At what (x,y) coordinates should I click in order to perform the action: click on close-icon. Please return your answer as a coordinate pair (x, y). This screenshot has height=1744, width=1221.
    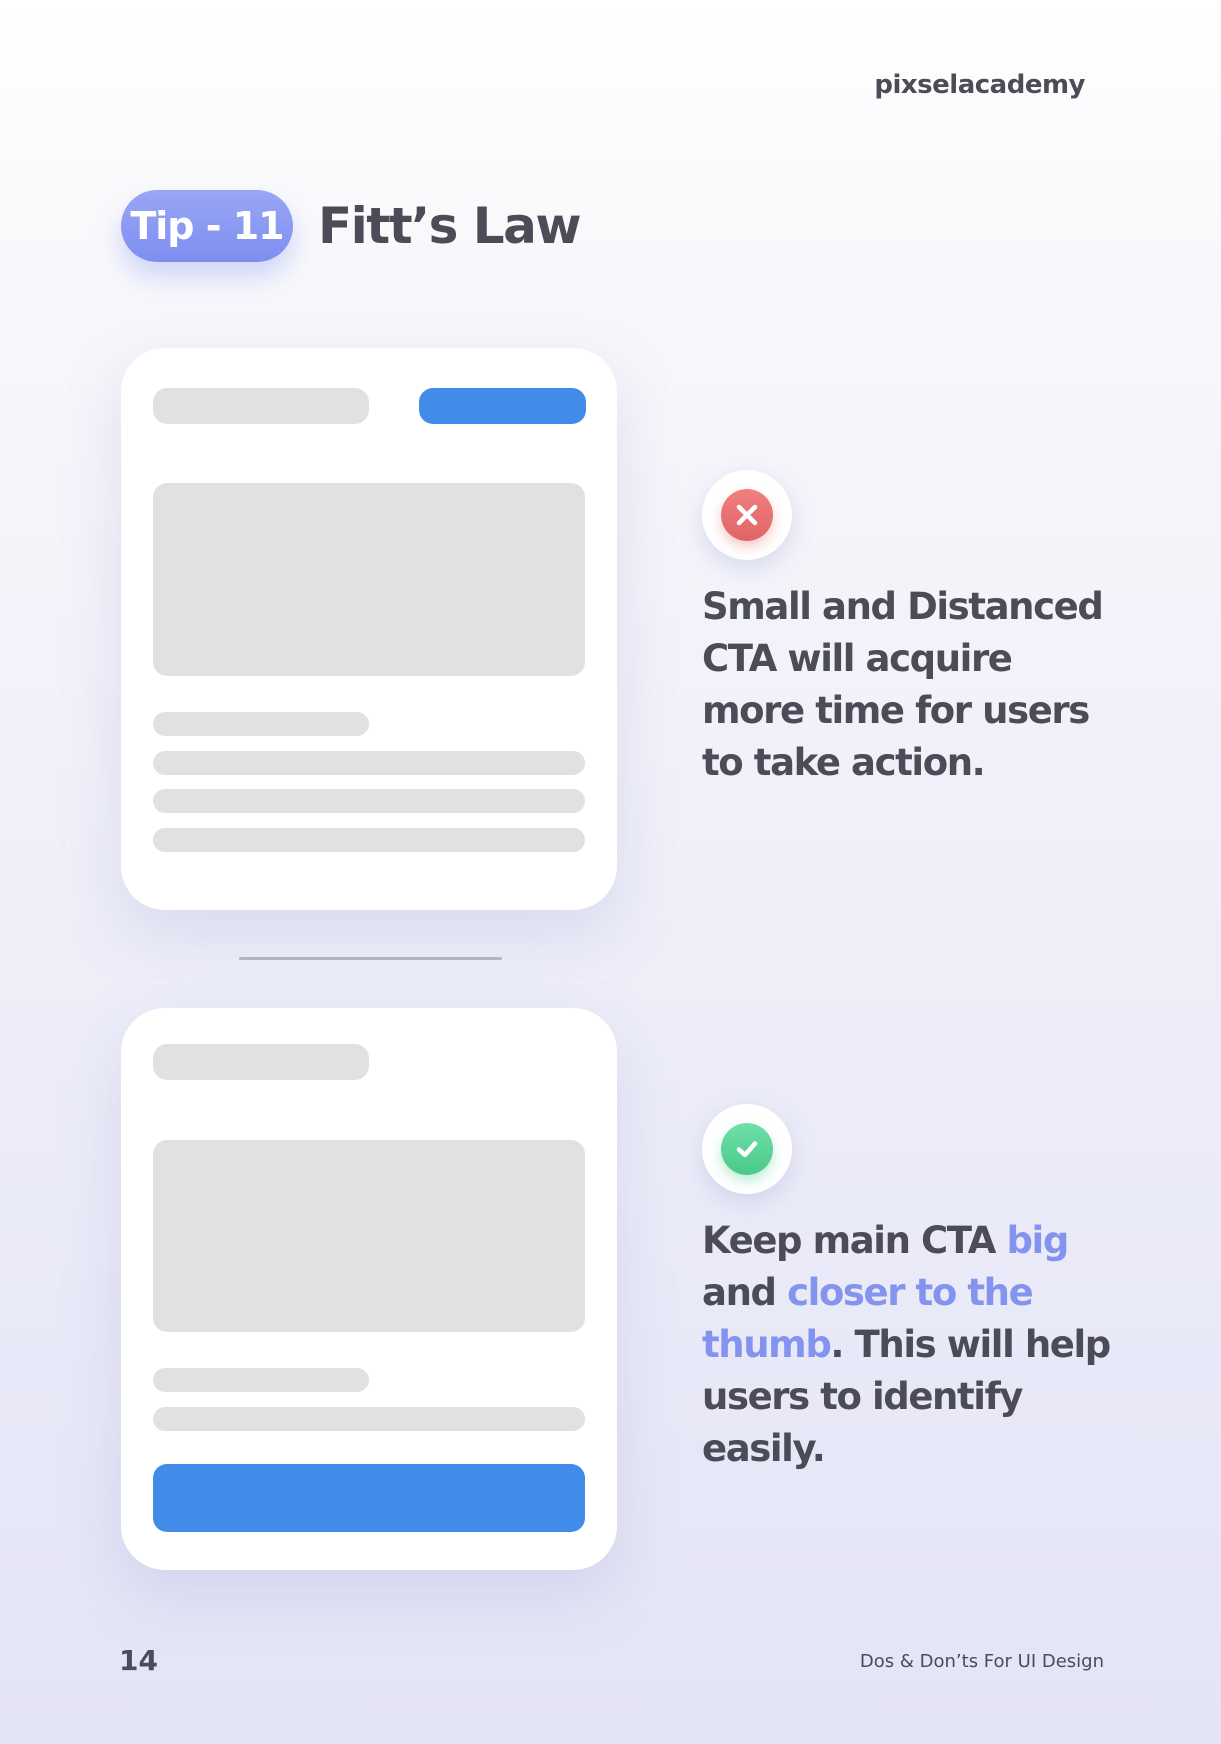
    Looking at the image, I should click on (747, 515).